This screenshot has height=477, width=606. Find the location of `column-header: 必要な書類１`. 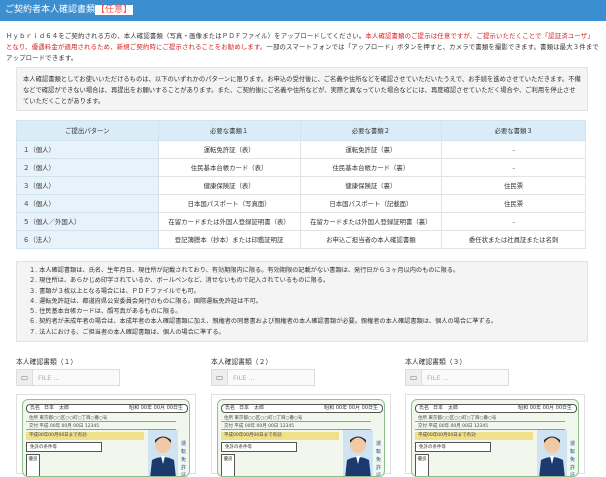

column-header: 必要な書類１ is located at coordinates (229, 130).